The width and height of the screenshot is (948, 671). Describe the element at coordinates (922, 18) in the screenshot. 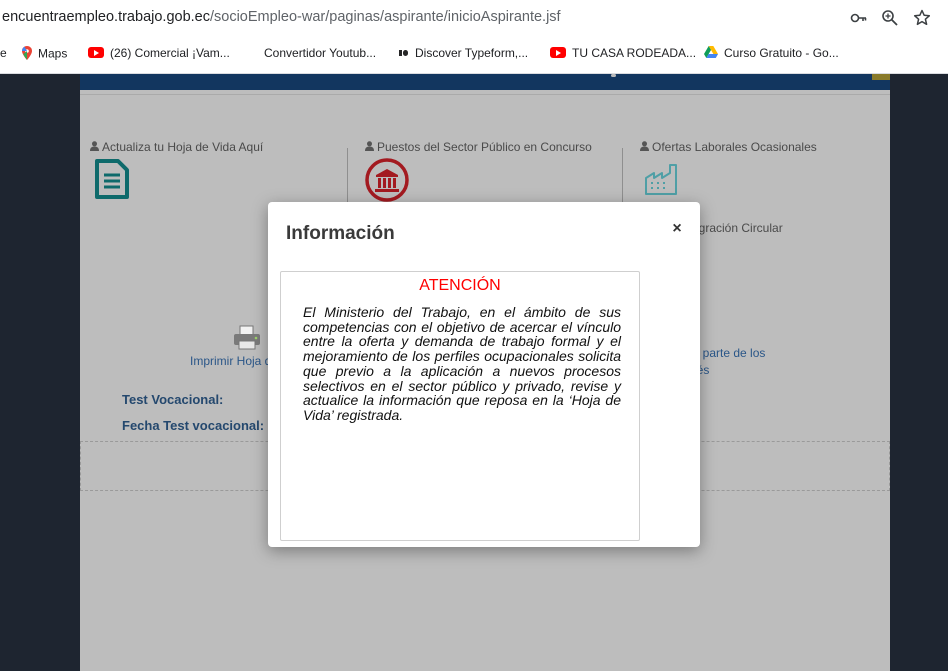

I see `bookmark-star-icon` at that location.